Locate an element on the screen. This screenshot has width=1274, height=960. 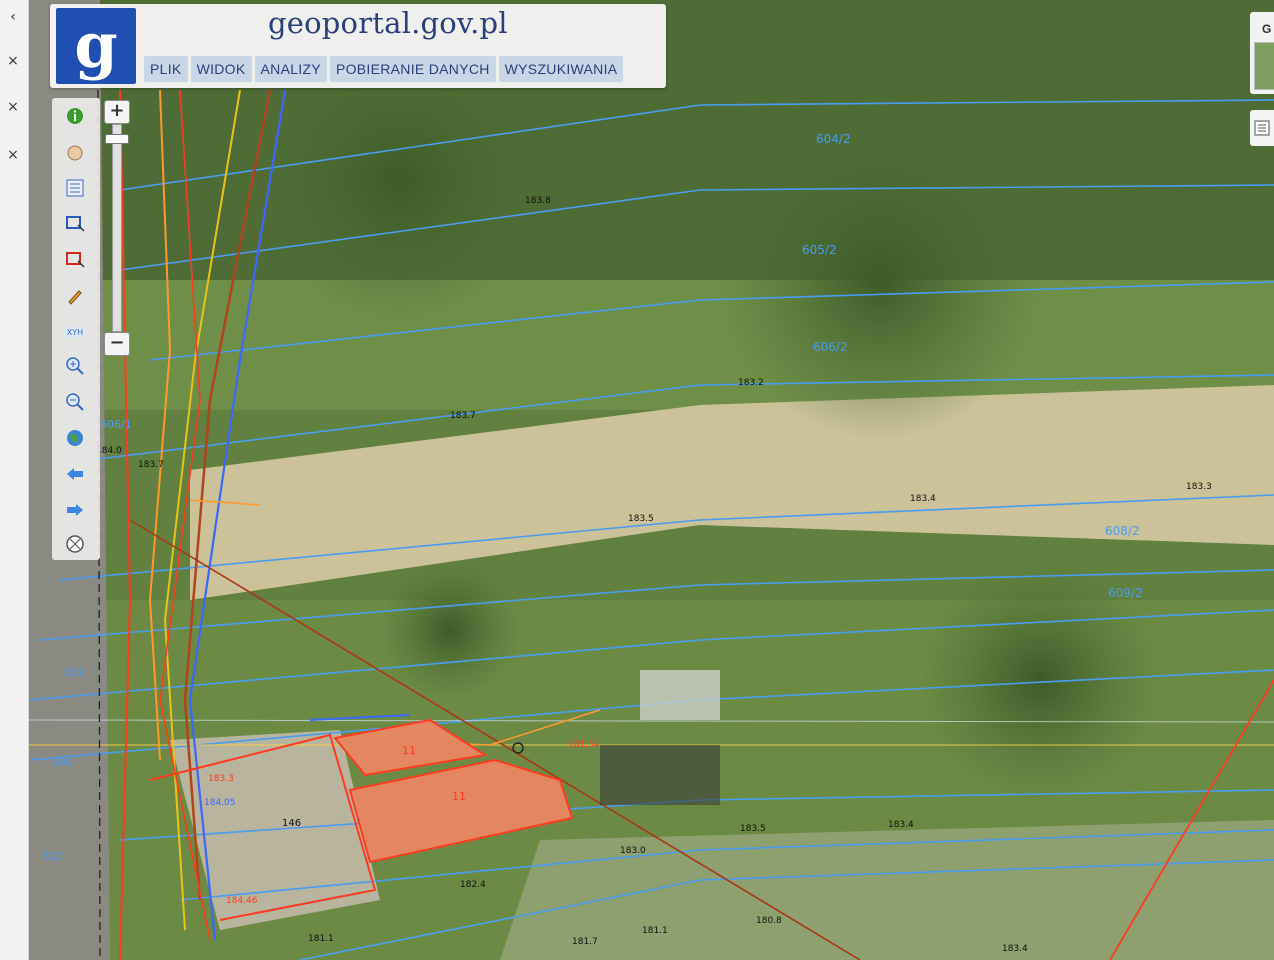
basemap-switcher: G is located at coordinates (1262, 53).